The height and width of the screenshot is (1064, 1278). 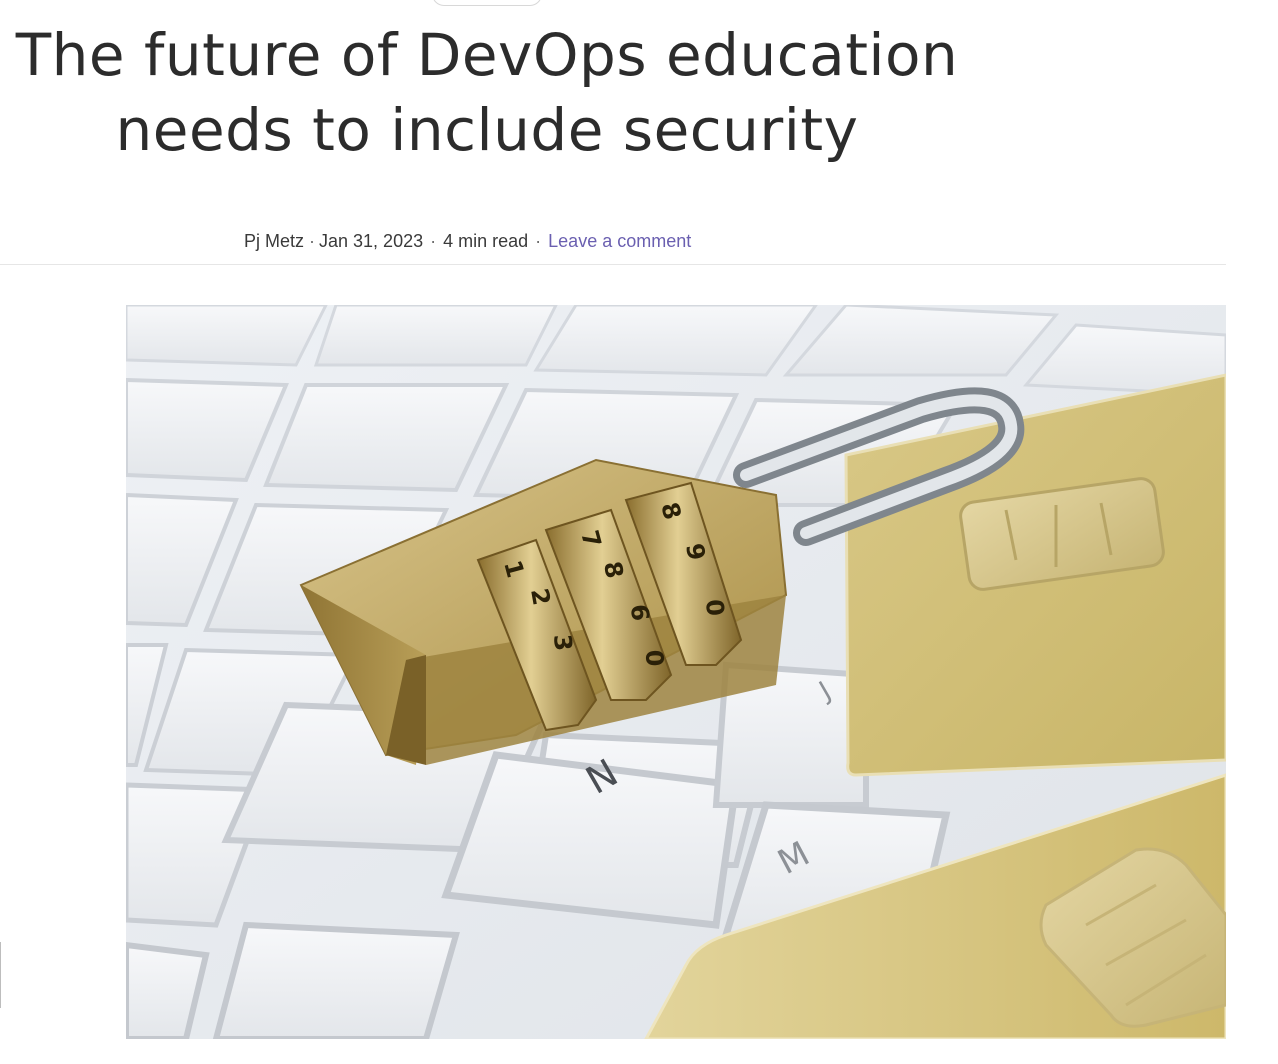 What do you see at coordinates (487, 130) in the screenshot?
I see `title-line-2: needs to include security` at bounding box center [487, 130].